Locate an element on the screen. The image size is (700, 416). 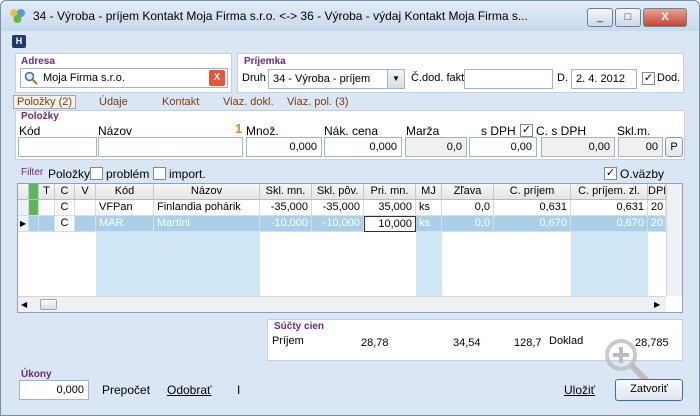
tab-viaz-dokl: Viaz. dokl. is located at coordinates (248, 102).